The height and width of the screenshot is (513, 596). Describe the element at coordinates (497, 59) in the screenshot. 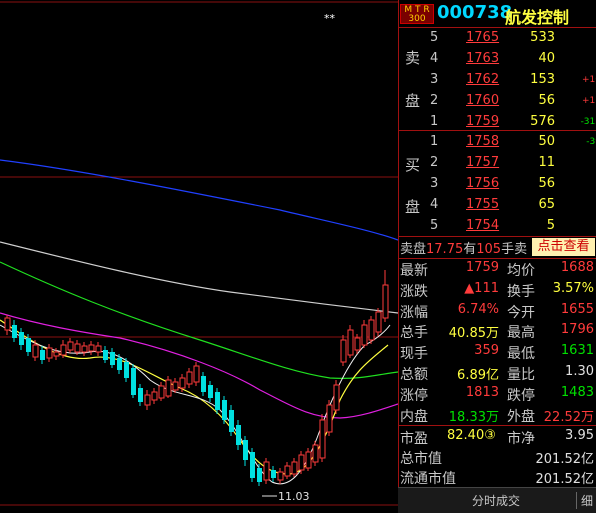

I see `ask-row-4: 4 1763 40` at that location.